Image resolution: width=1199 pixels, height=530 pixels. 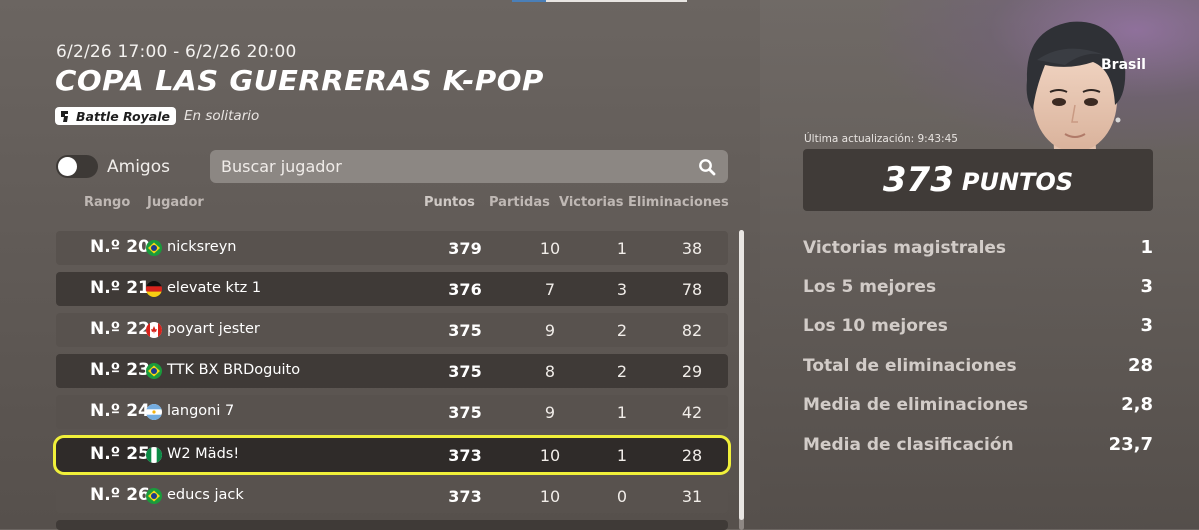 I want to click on row-player-name: educs jack, so click(x=205, y=495).